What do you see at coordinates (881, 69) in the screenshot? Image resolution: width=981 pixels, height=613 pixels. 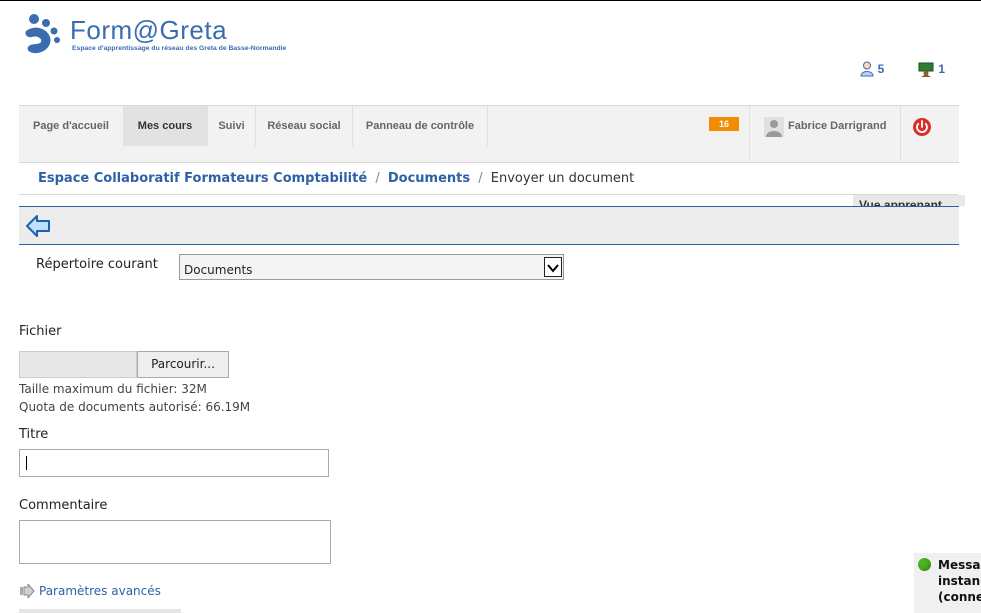 I see `users-online-count: 5` at bounding box center [881, 69].